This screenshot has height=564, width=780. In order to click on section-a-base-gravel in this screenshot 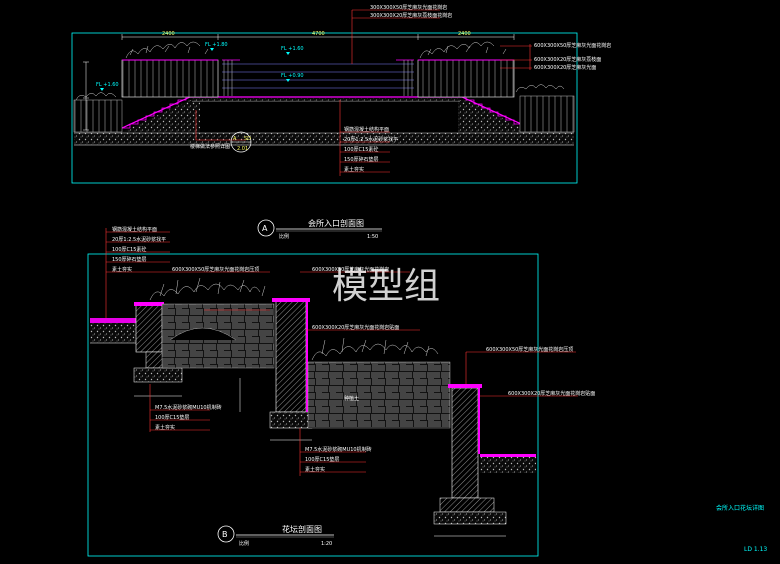, I will do `click(324, 139)`.